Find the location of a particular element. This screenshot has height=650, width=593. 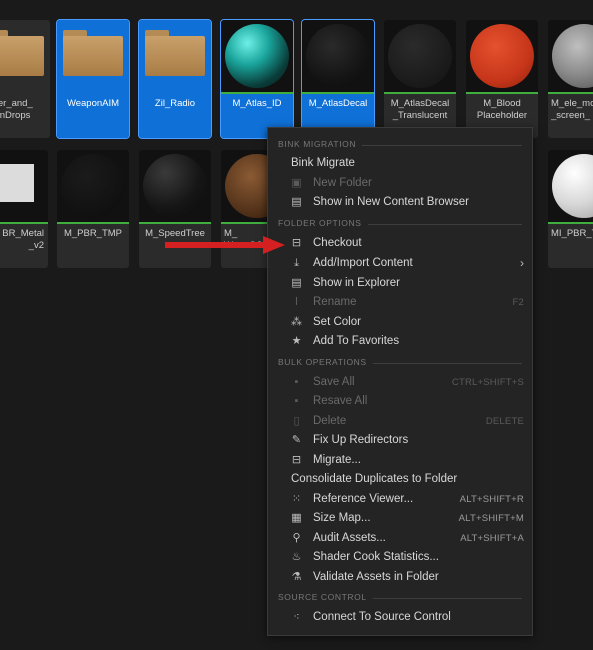

menu-item-size-map: ▦ Size Map... ALT+SHIFT+M is located at coordinates (400, 518).